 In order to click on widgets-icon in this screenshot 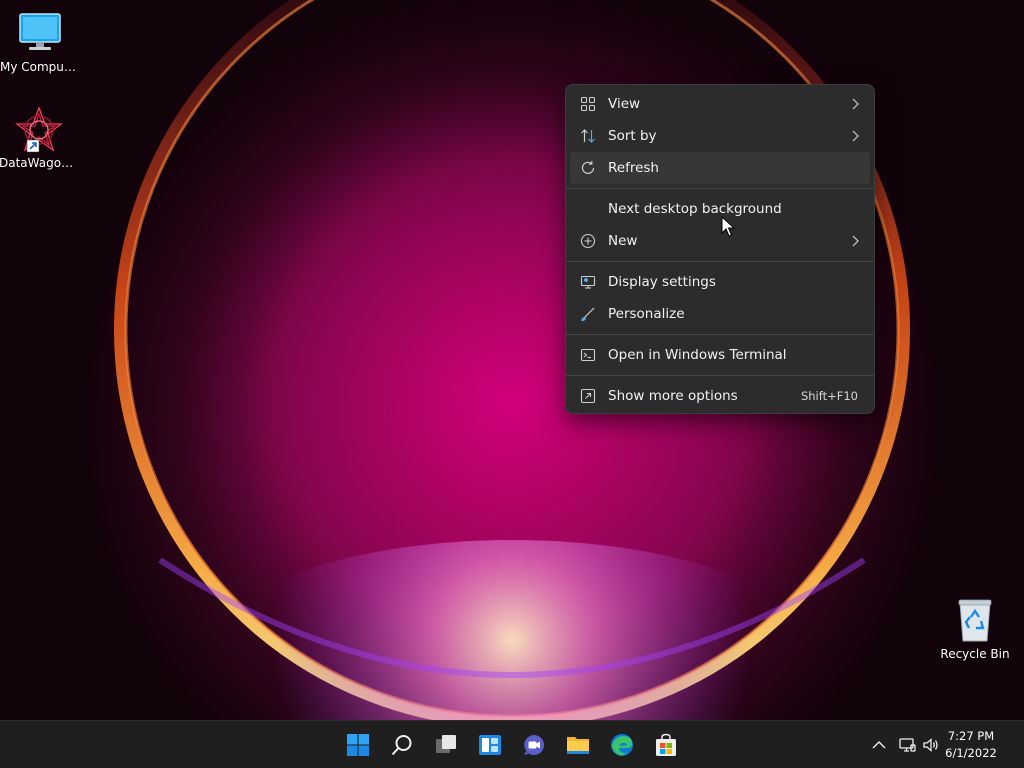, I will do `click(490, 745)`.